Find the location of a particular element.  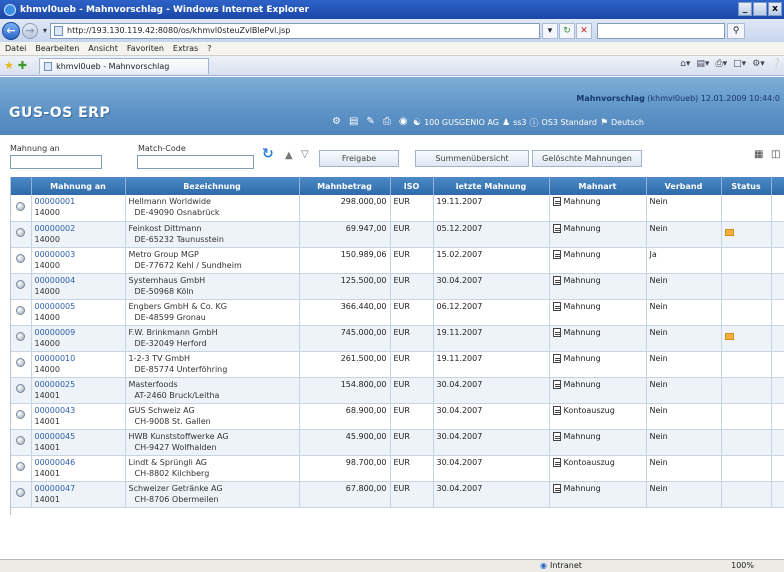

page-menu-icon: □▾ is located at coordinates (739, 64).